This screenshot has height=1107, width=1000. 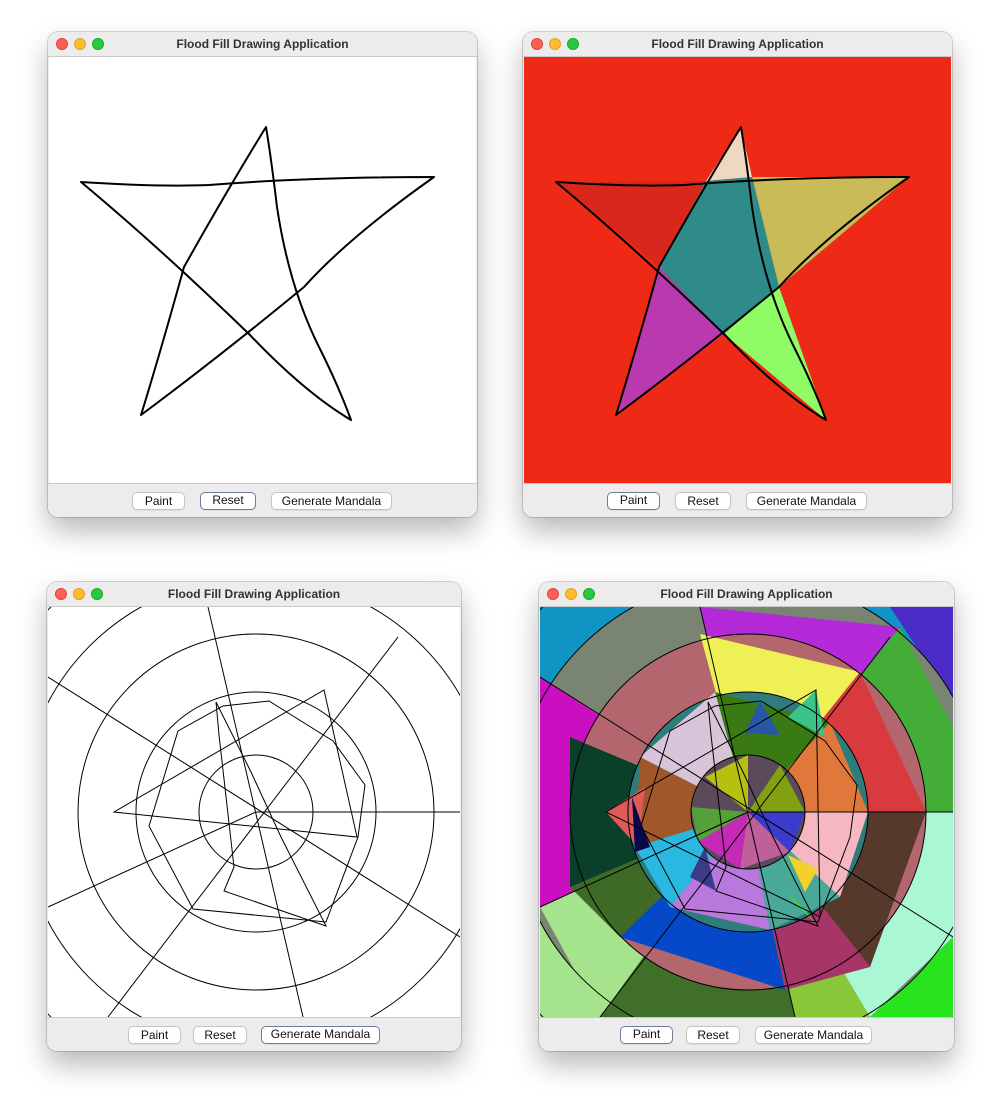 What do you see at coordinates (257, 273) in the screenshot?
I see `star-stroke` at bounding box center [257, 273].